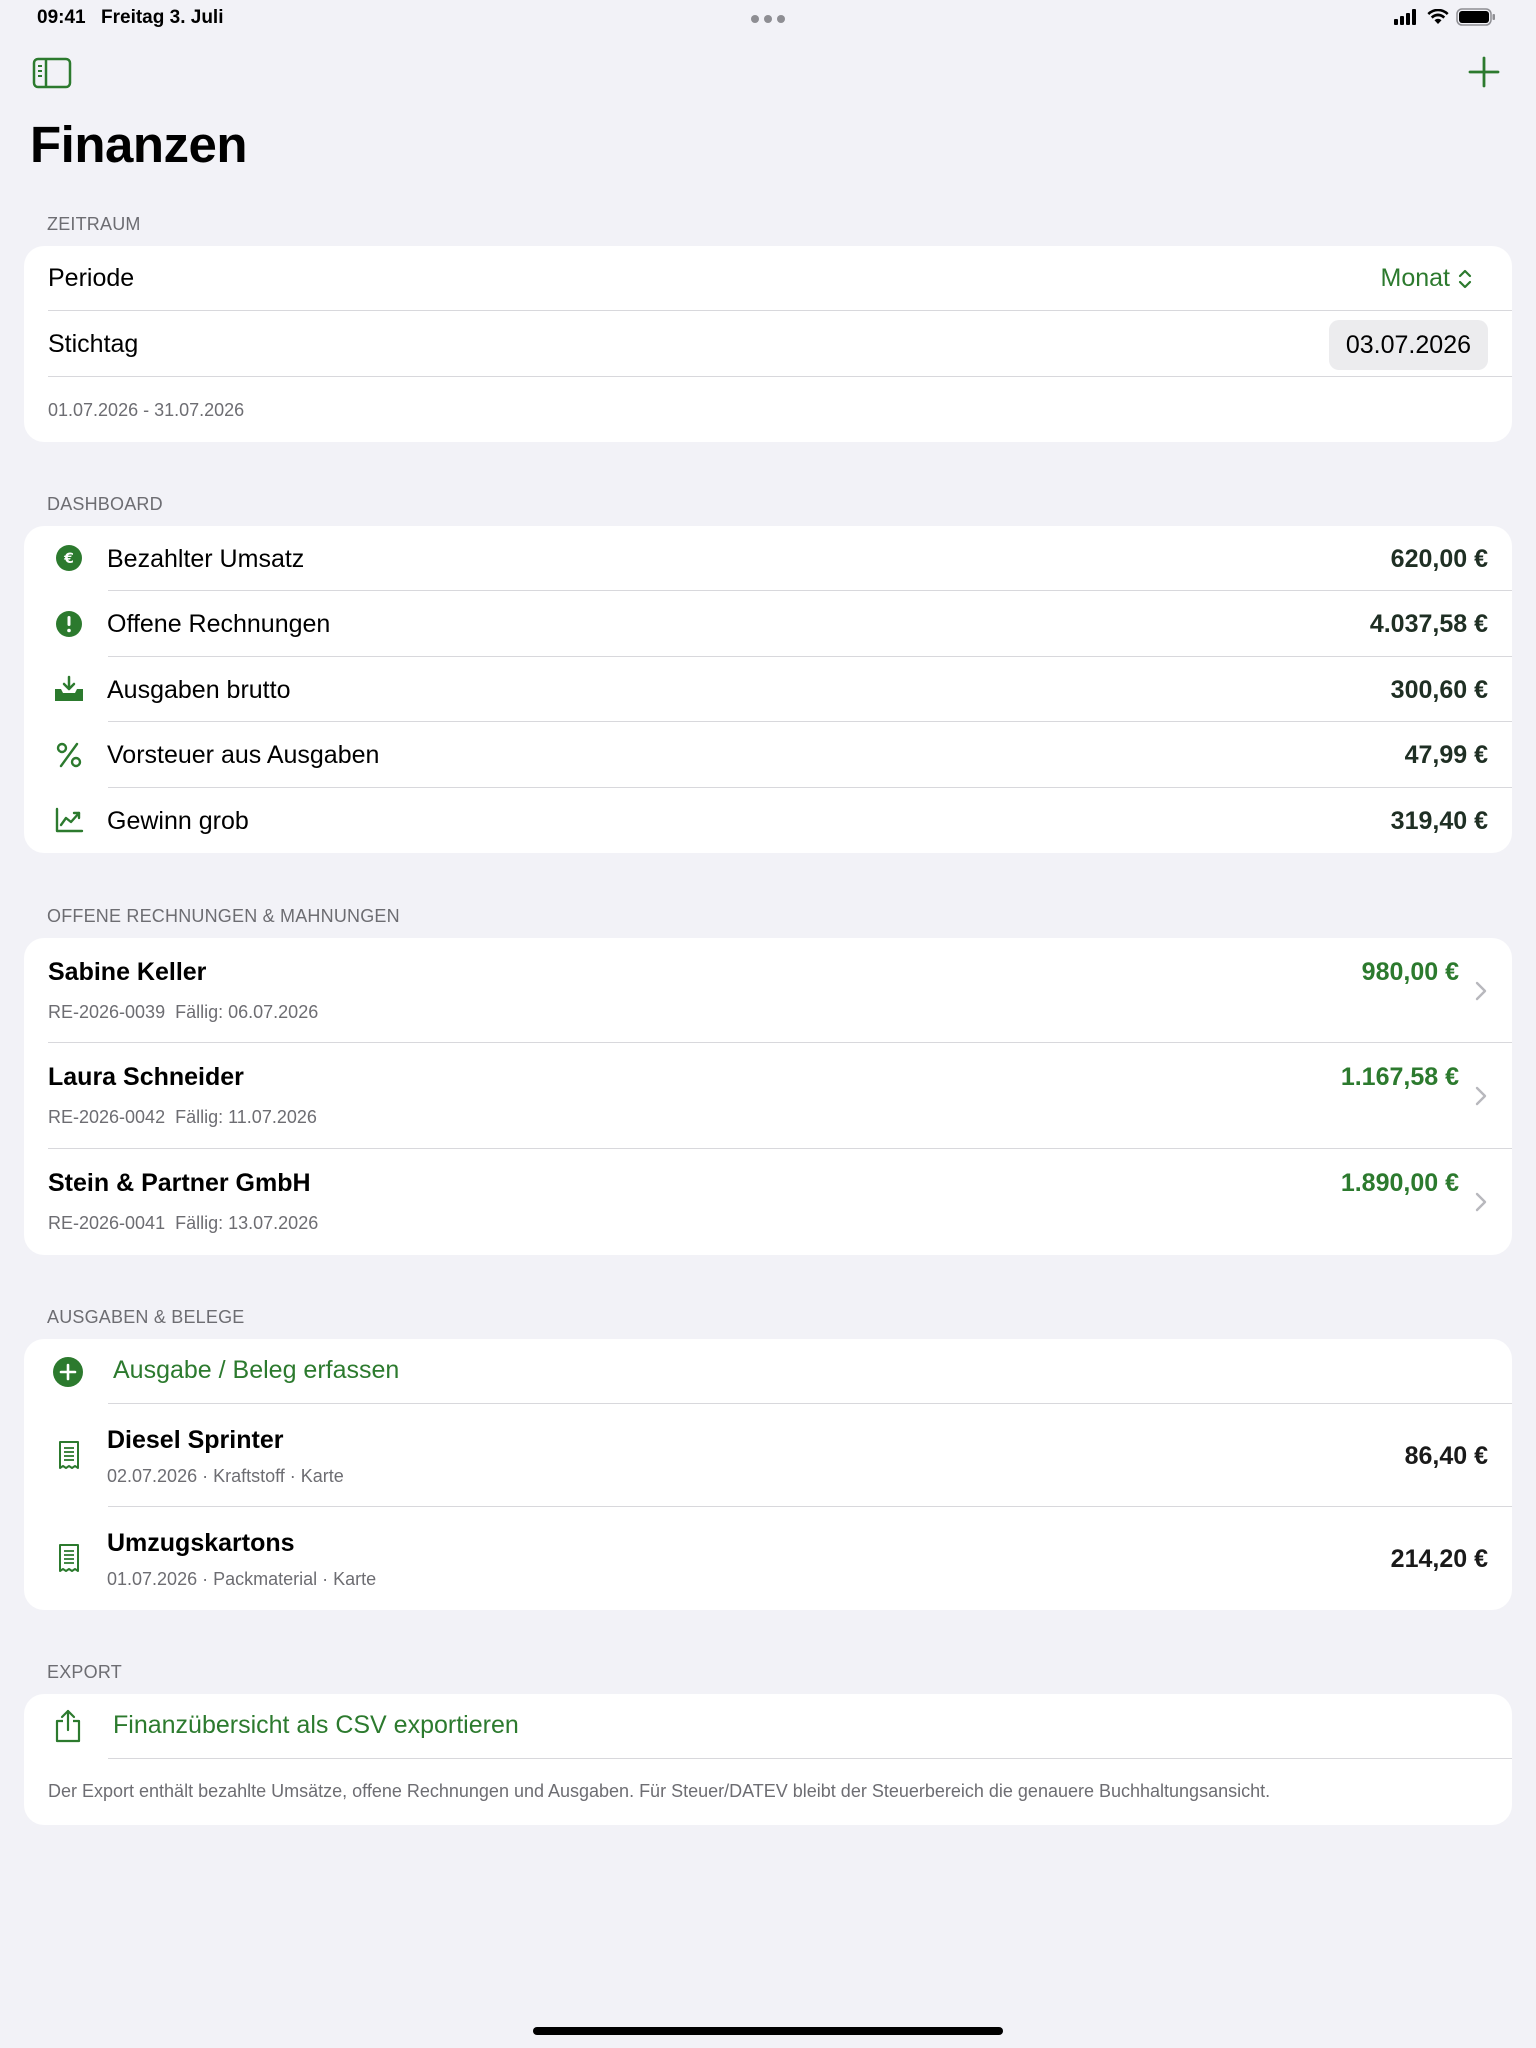 The height and width of the screenshot is (2048, 1536). I want to click on plus-icon, so click(1484, 72).